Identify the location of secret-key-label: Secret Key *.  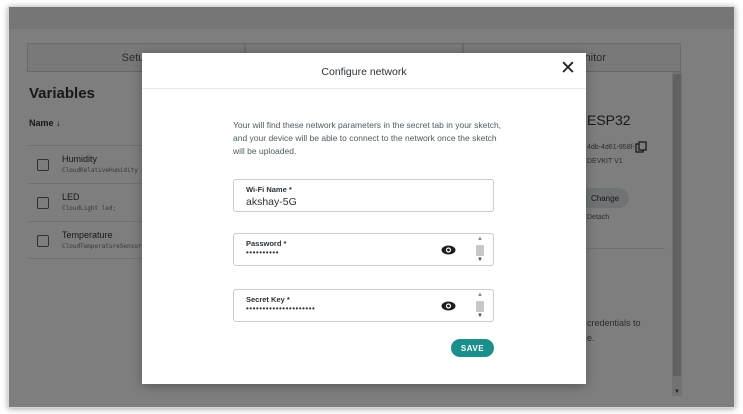
(268, 299).